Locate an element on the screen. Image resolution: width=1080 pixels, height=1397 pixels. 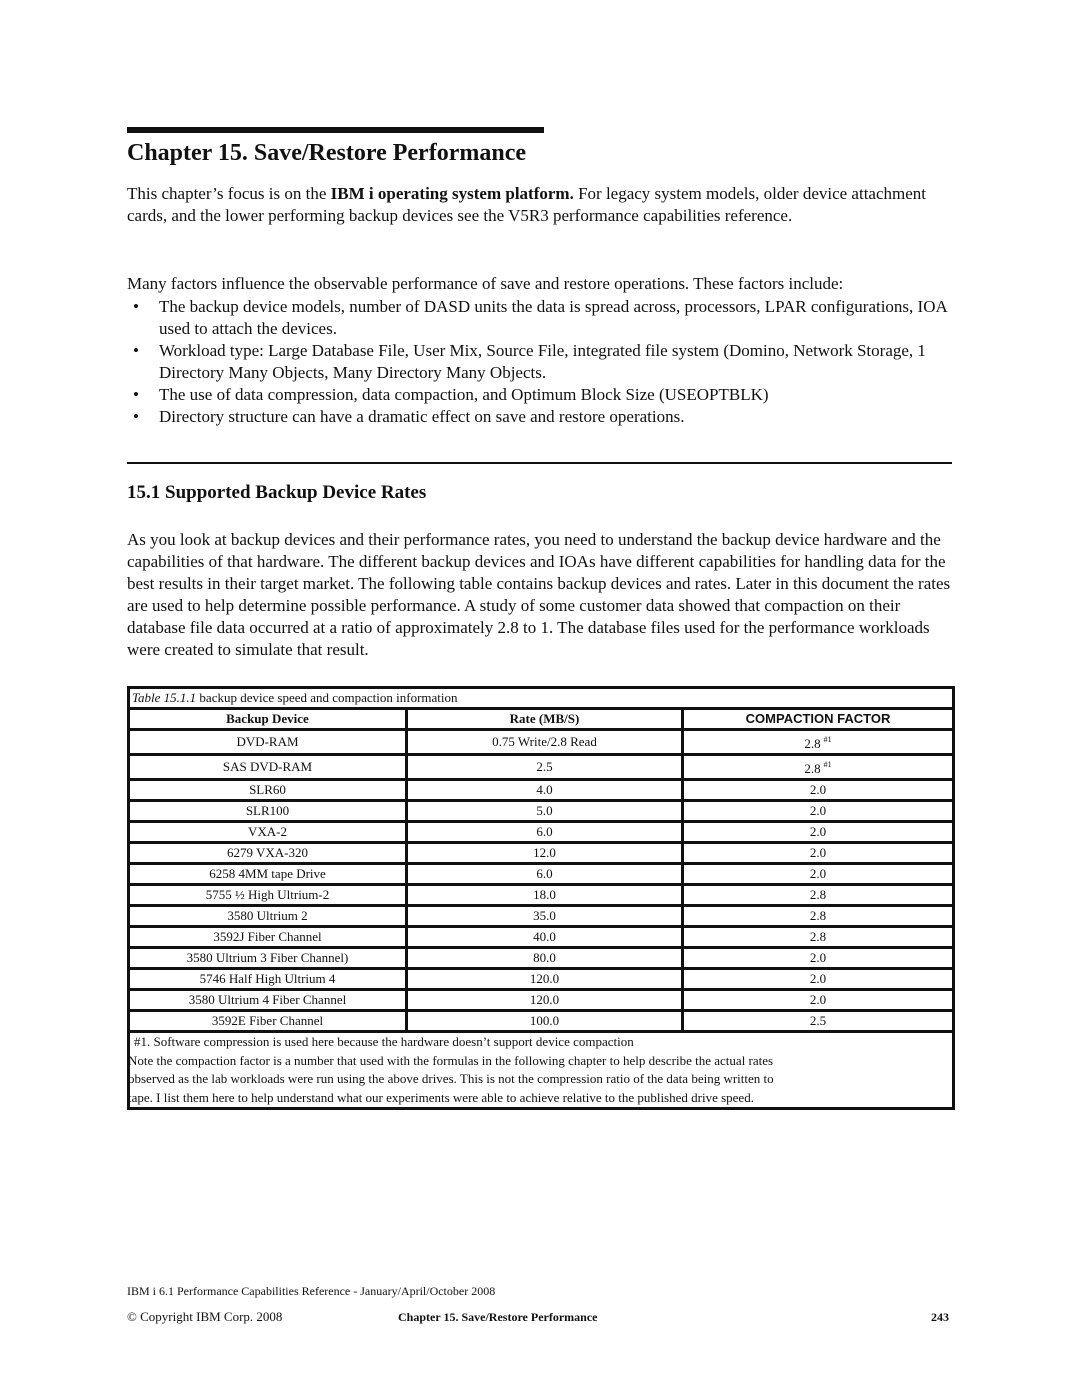
page-number: 243 is located at coordinates (940, 1317).